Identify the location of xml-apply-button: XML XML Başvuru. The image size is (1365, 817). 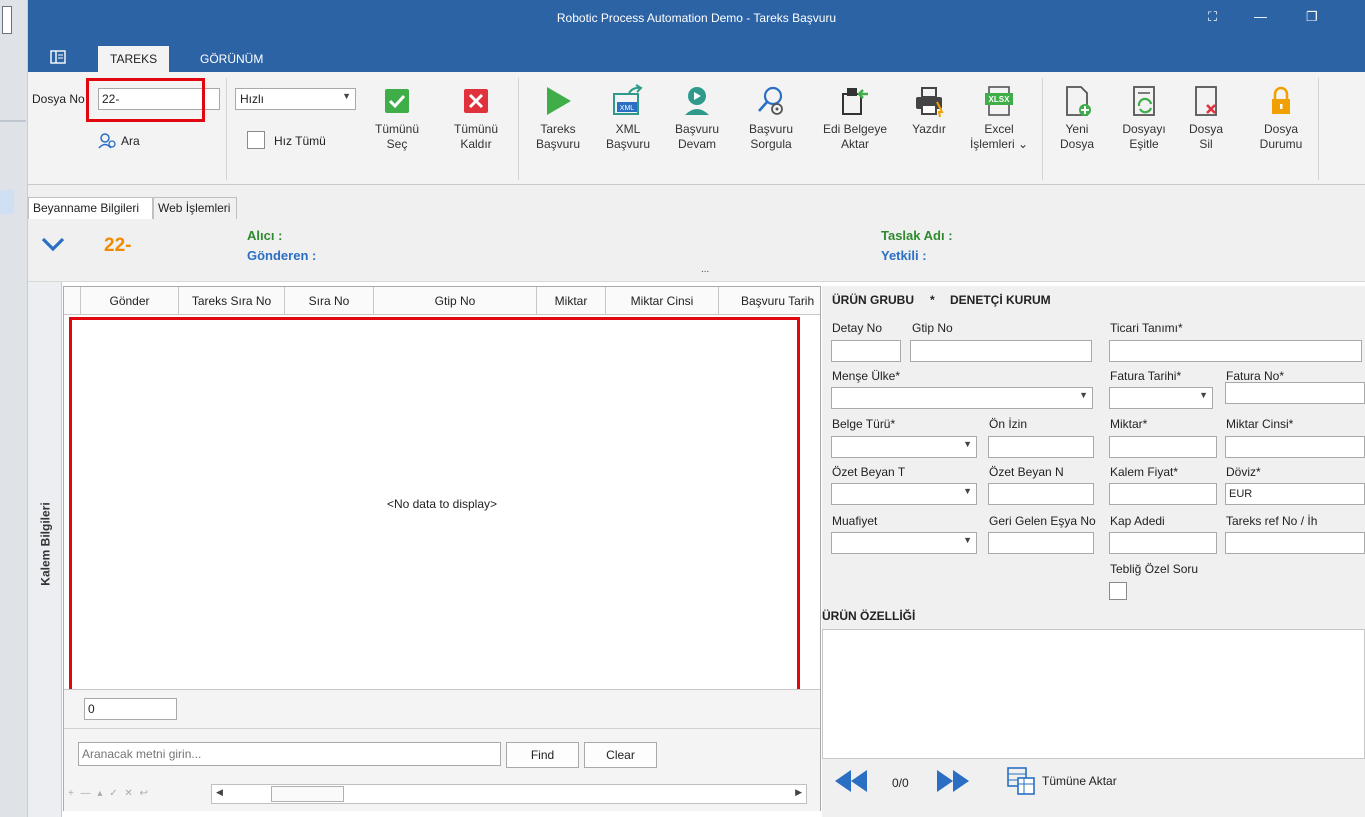
(628, 118).